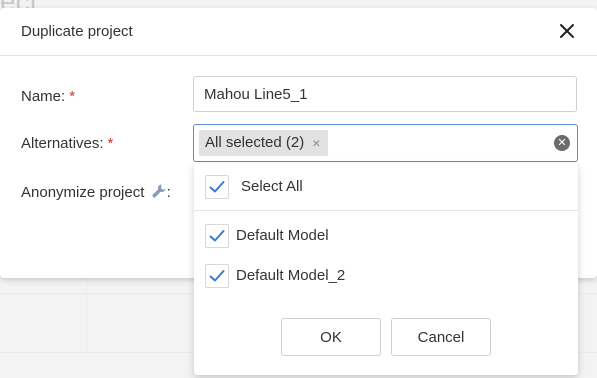  Describe the element at coordinates (386, 210) in the screenshot. I see `dropdown-divider` at that location.